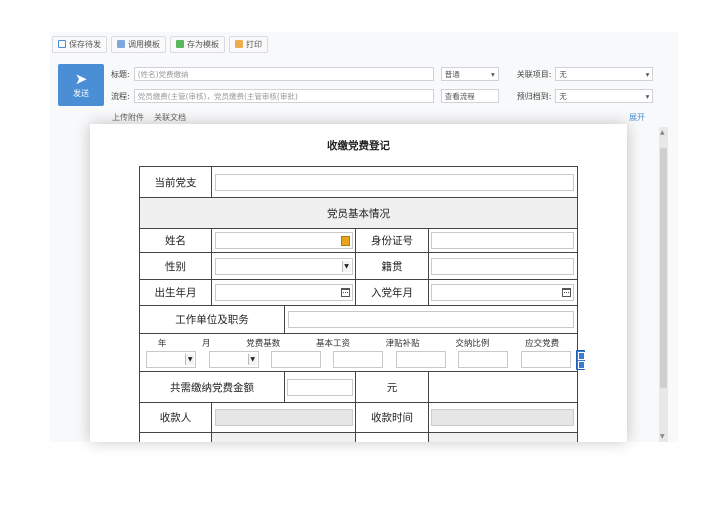 This screenshot has height=508, width=720. What do you see at coordinates (545, 359) in the screenshot?
I see `due-input` at bounding box center [545, 359].